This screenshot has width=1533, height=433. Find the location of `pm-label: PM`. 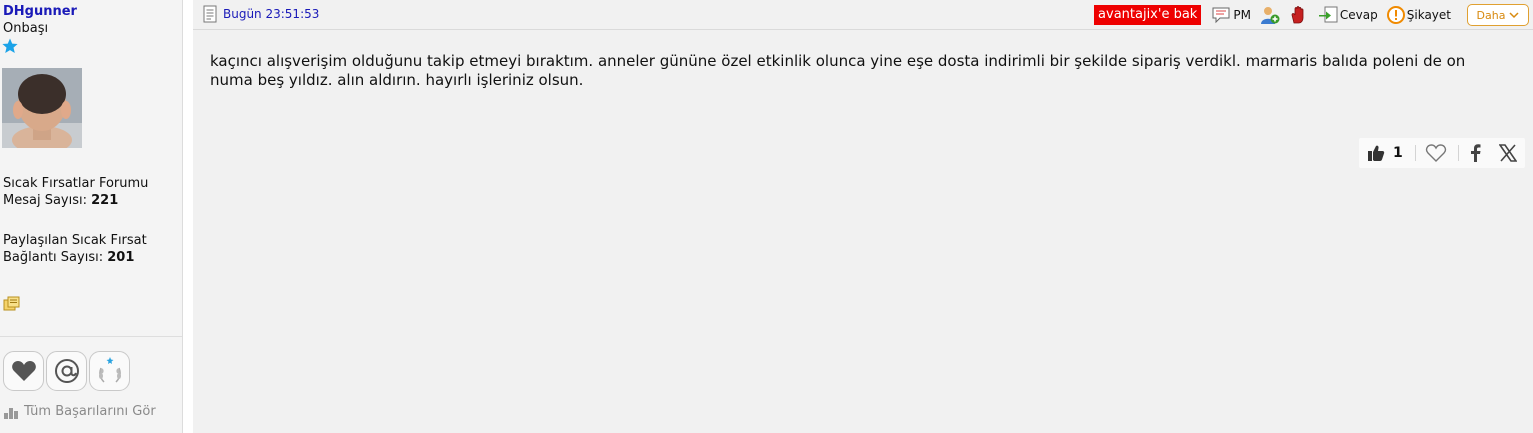

pm-label: PM is located at coordinates (1242, 15).